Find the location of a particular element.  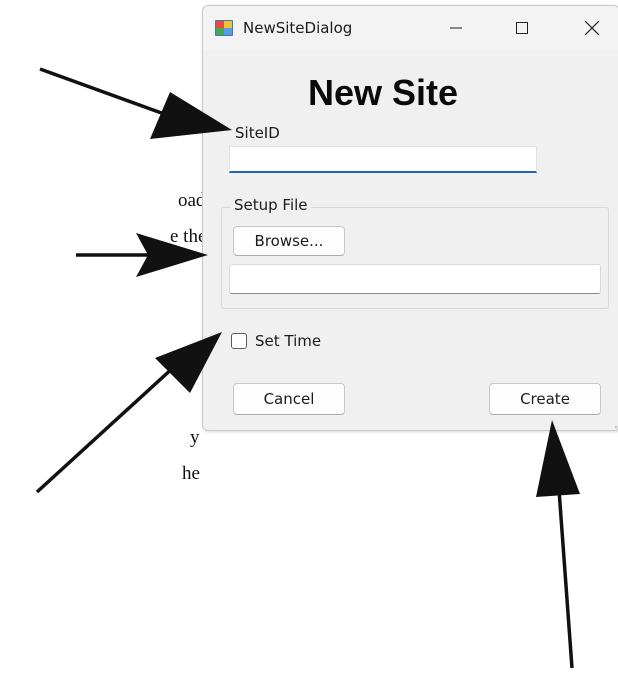

arrow-to-set-time is located at coordinates (128, 413).